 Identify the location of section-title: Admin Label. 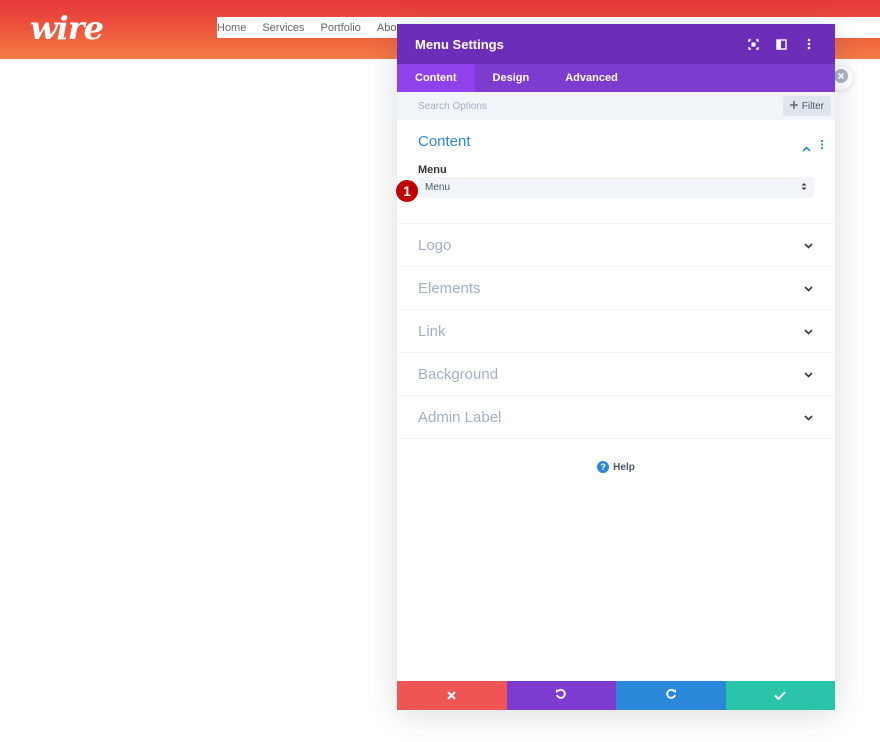
(460, 417).